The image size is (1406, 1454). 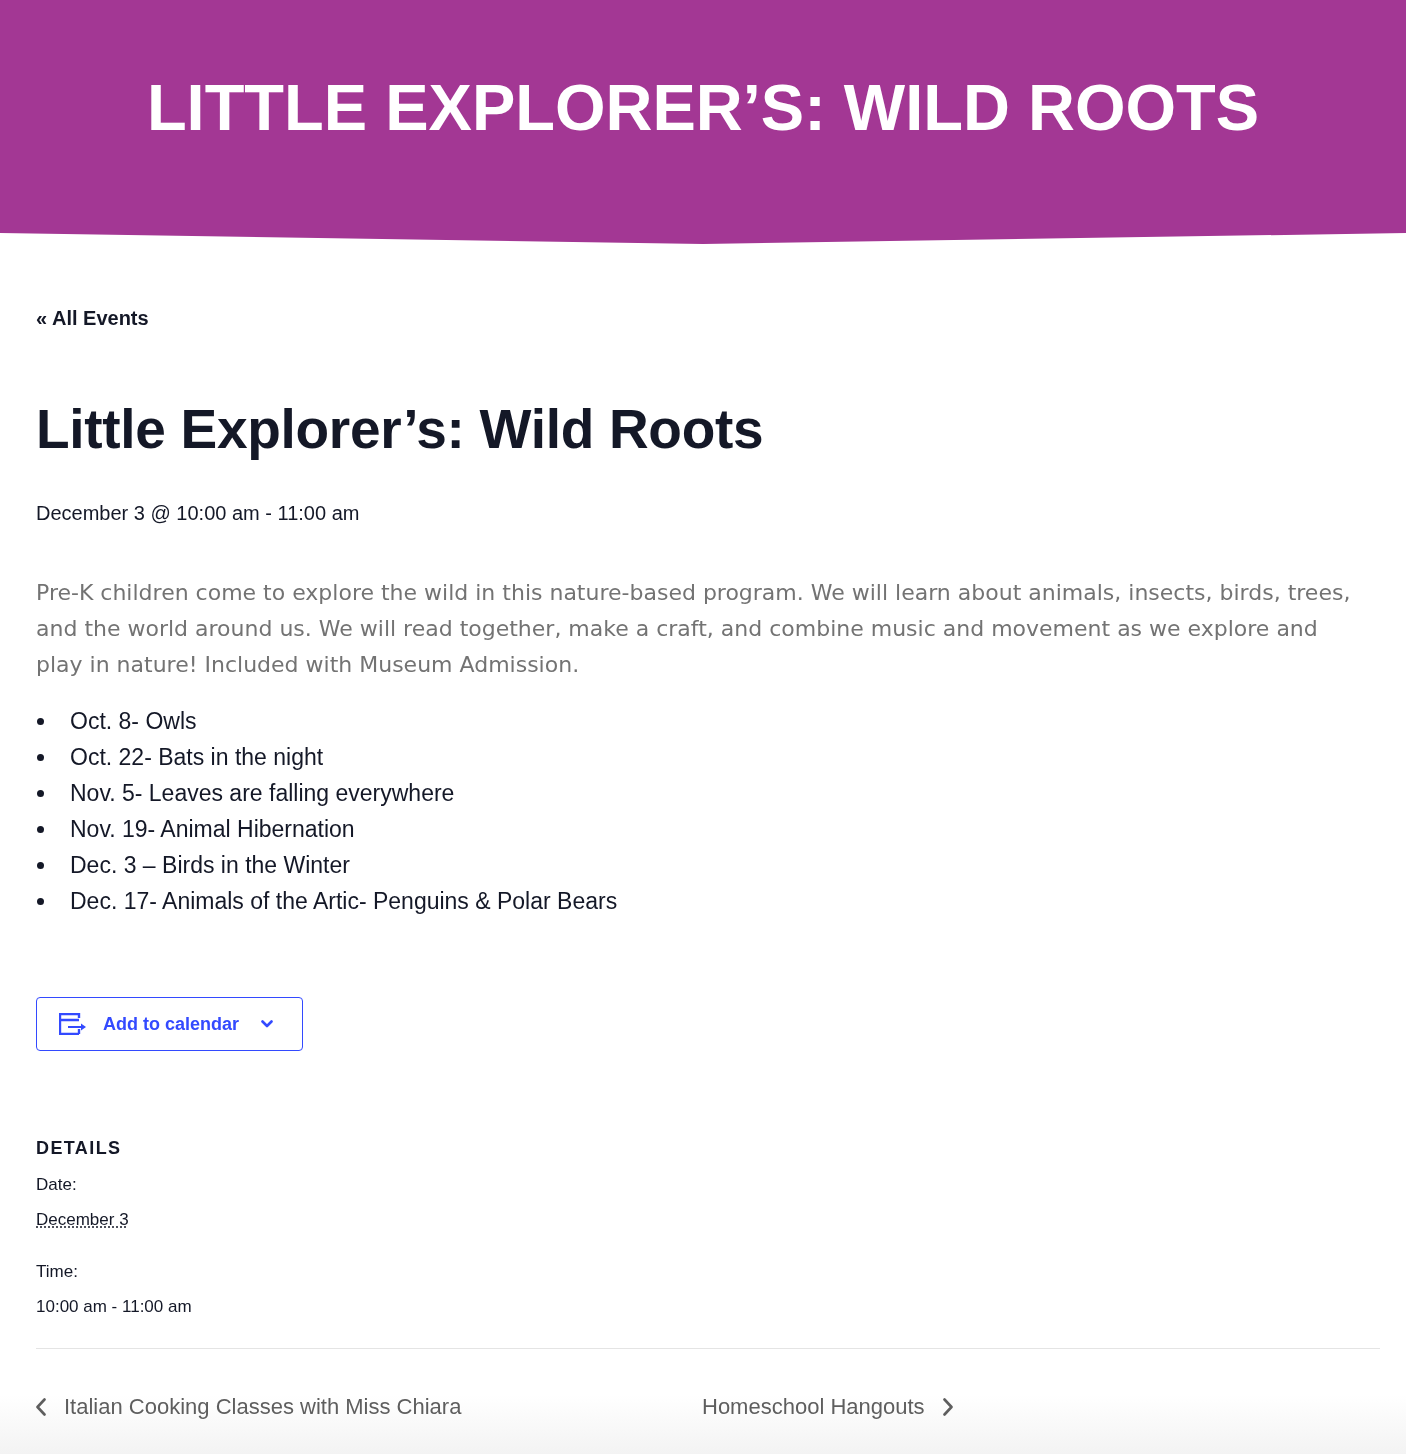 What do you see at coordinates (344, 901) in the screenshot?
I see `schedule-item: Dec. 17- Animals of the Artic- Penguins & Polar Bears` at bounding box center [344, 901].